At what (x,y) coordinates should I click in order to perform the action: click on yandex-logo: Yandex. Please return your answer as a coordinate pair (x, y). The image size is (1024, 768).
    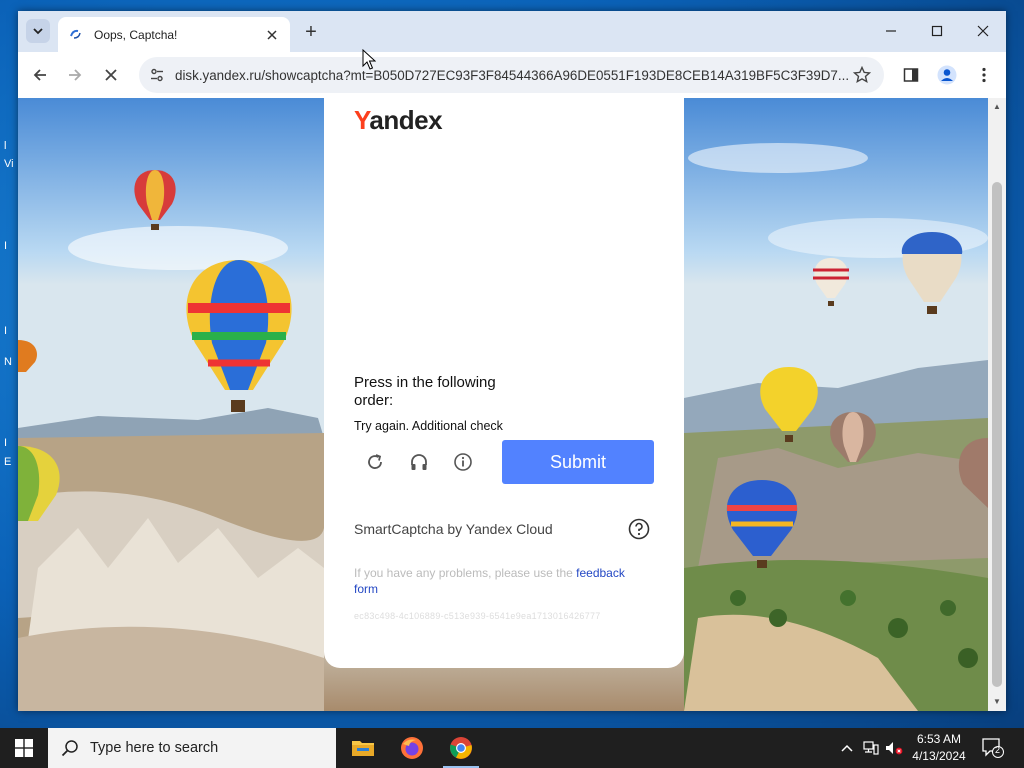
    Looking at the image, I should click on (398, 120).